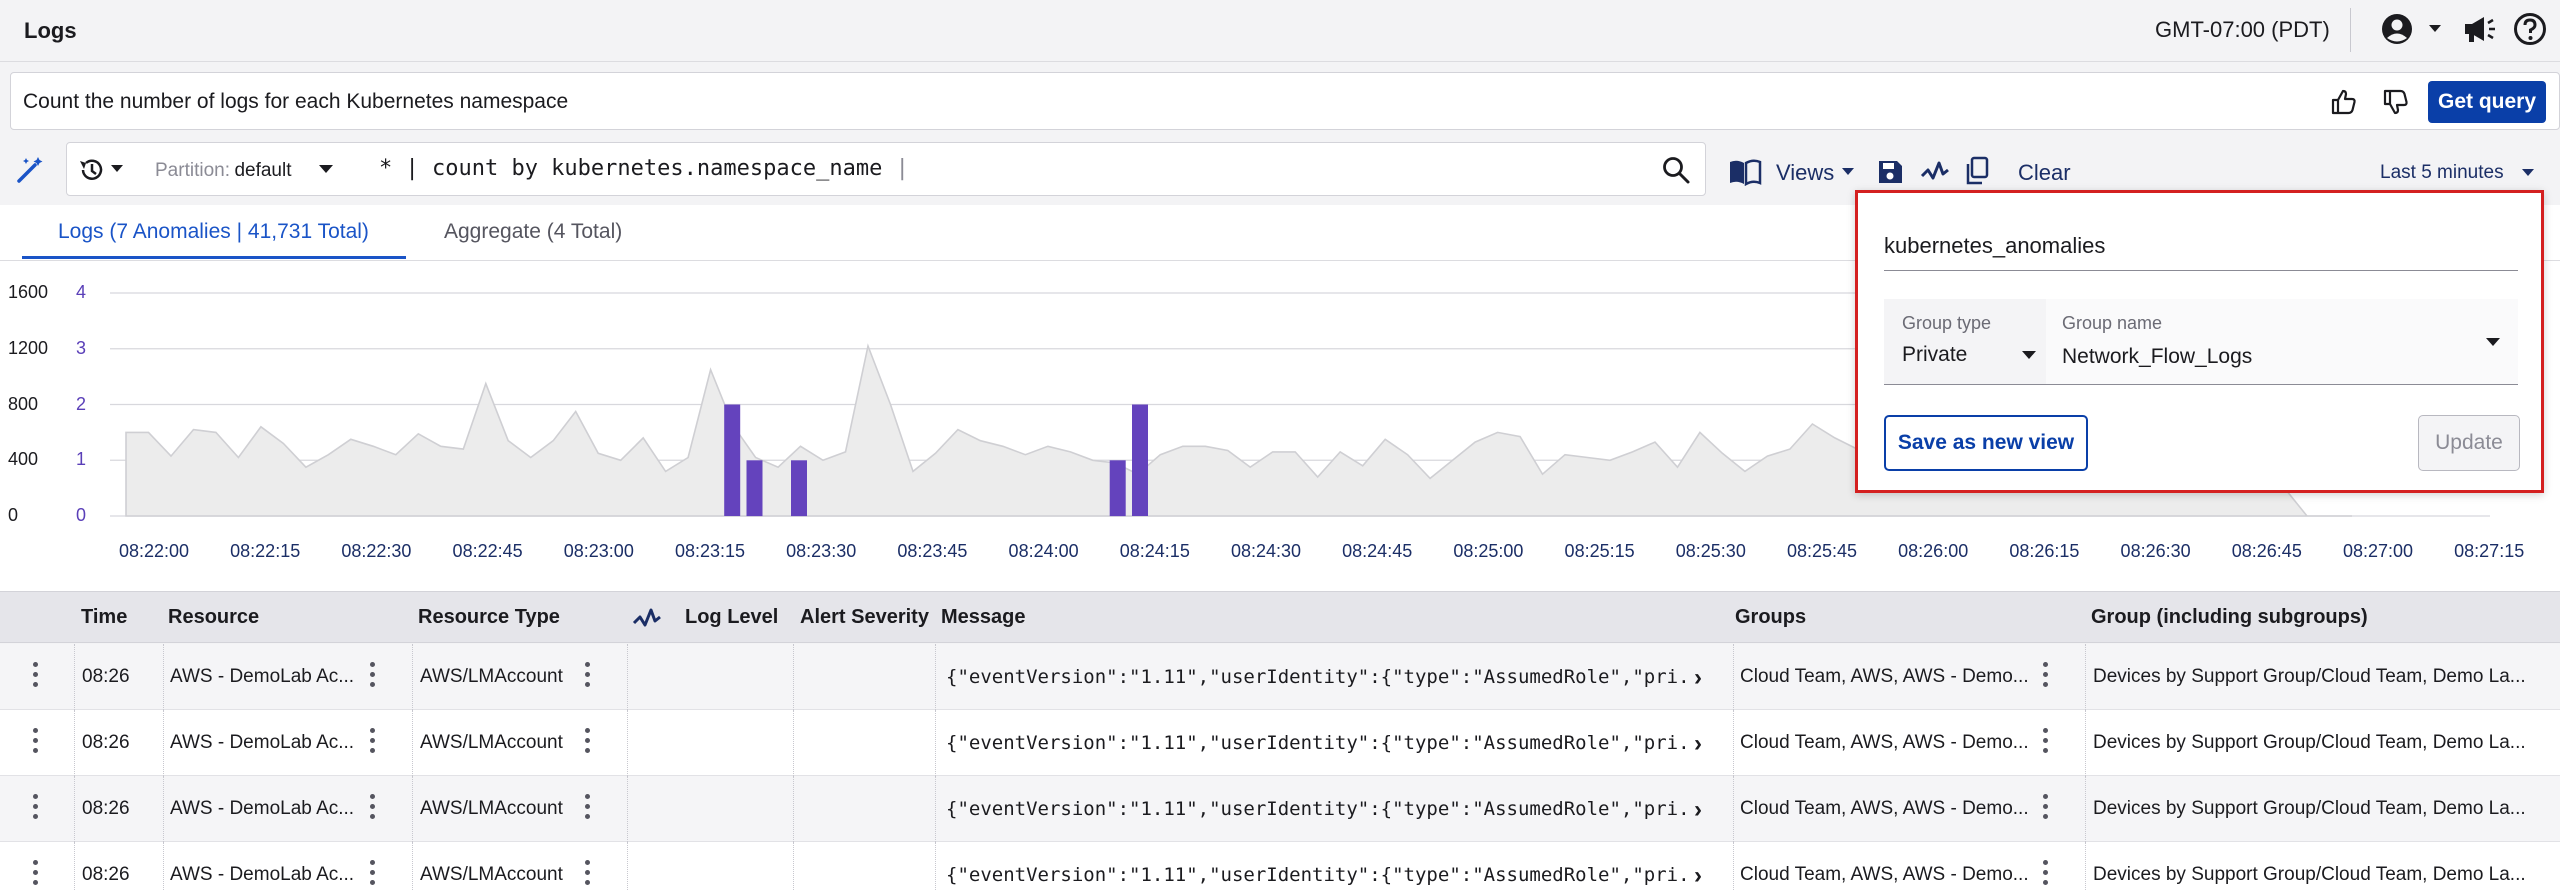 Image resolution: width=2560 pixels, height=890 pixels. Describe the element at coordinates (1377, 551) in the screenshot. I see `chart-x-tick: 08:24:45` at that location.